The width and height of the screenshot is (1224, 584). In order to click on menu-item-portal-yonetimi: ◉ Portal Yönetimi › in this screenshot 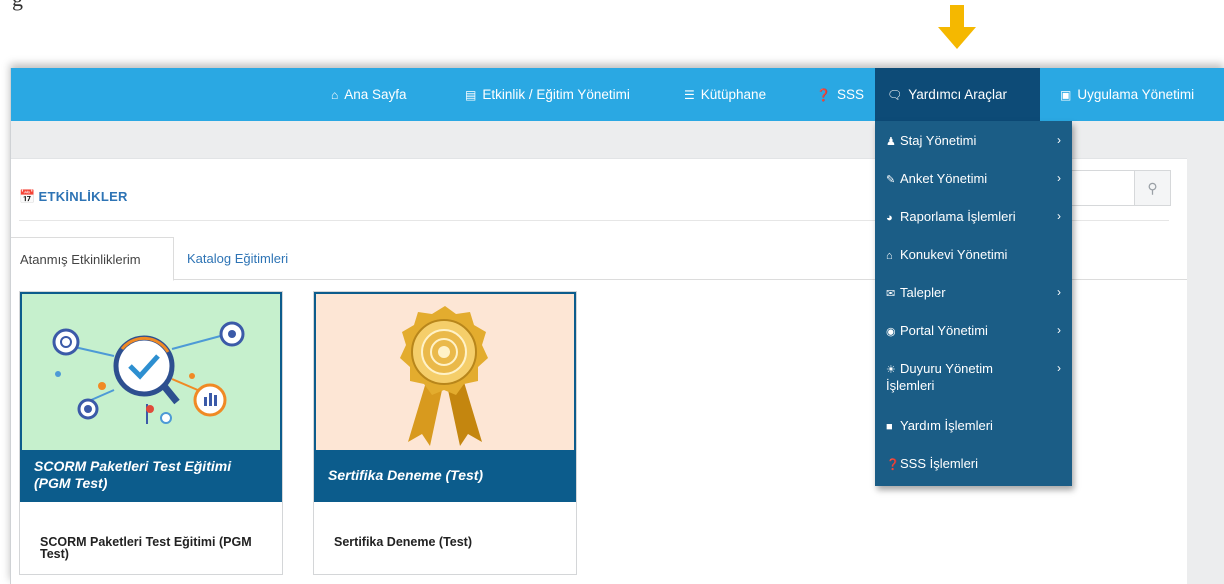, I will do `click(973, 331)`.